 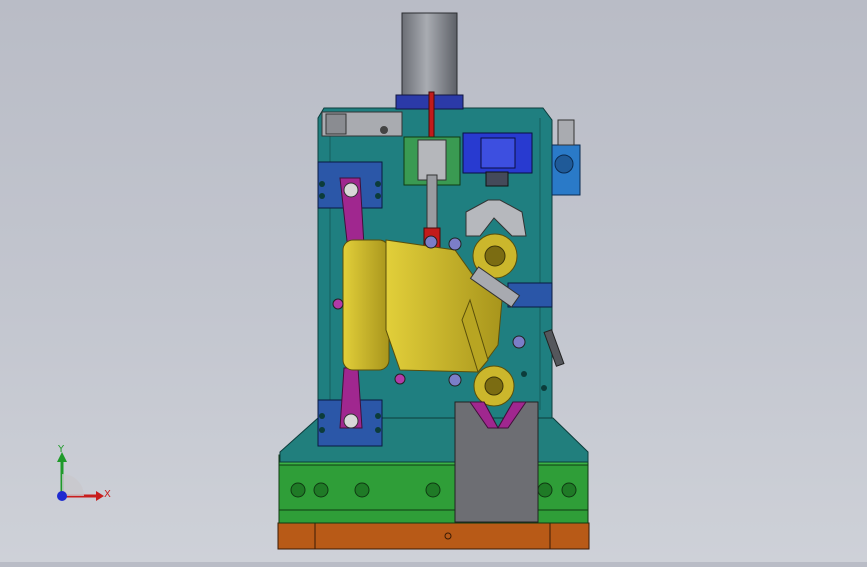 What do you see at coordinates (84, 472) in the screenshot?
I see `axis-triad: Y X` at bounding box center [84, 472].